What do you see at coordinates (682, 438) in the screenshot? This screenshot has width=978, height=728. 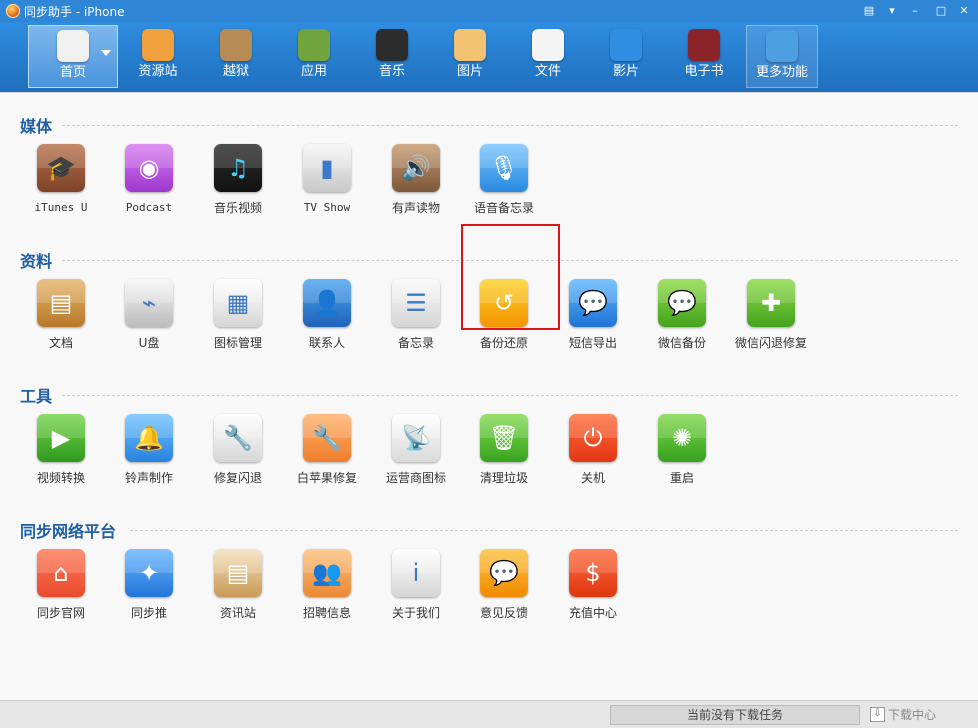 I see `restart-icon-glyph: ✺` at bounding box center [682, 438].